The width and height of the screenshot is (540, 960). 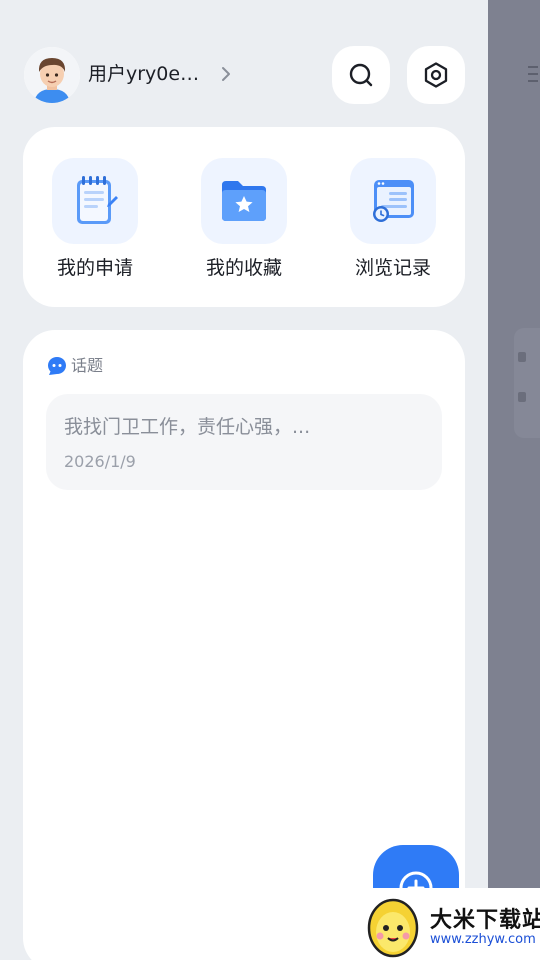 I want to click on topics-section-label: 话题, so click(x=87, y=365).